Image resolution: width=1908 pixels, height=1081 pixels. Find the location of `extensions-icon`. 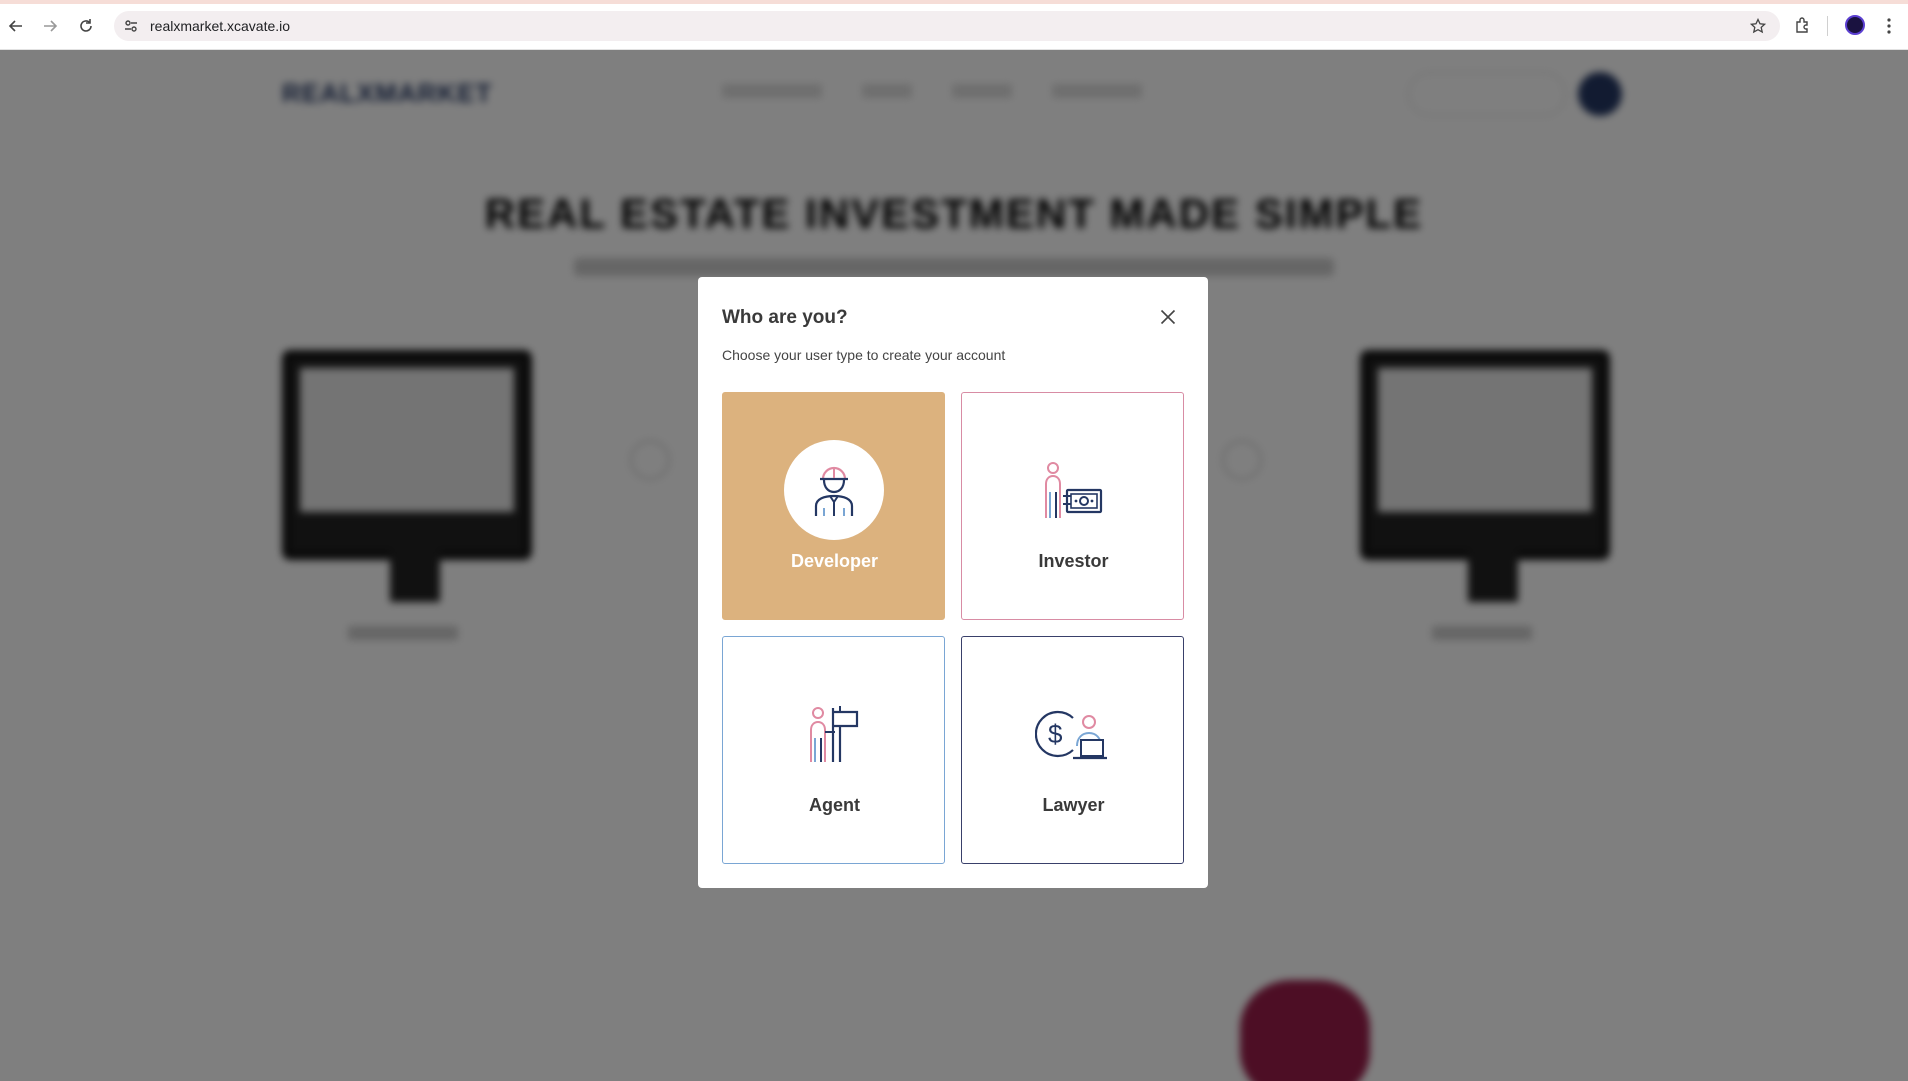

extensions-icon is located at coordinates (1803, 25).